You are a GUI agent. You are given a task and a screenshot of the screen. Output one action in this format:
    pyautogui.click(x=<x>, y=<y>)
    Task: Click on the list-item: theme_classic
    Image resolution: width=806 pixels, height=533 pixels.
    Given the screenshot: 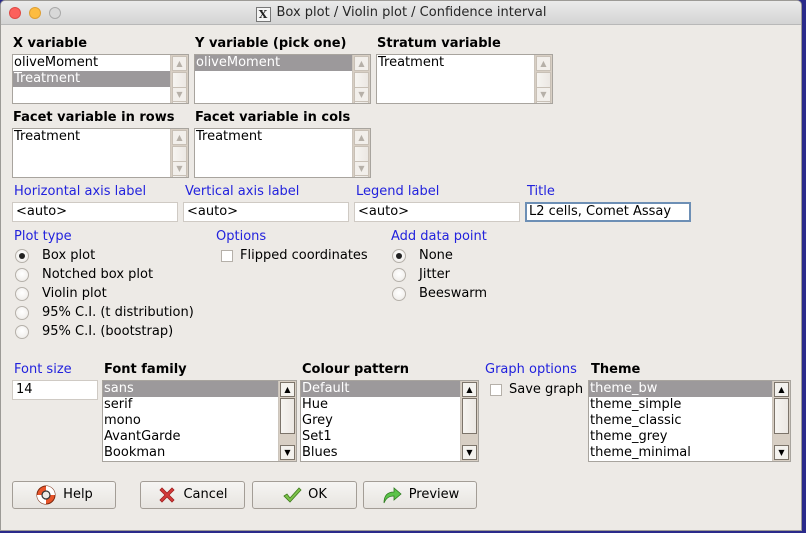 What is the action you would take?
    pyautogui.click(x=680, y=421)
    